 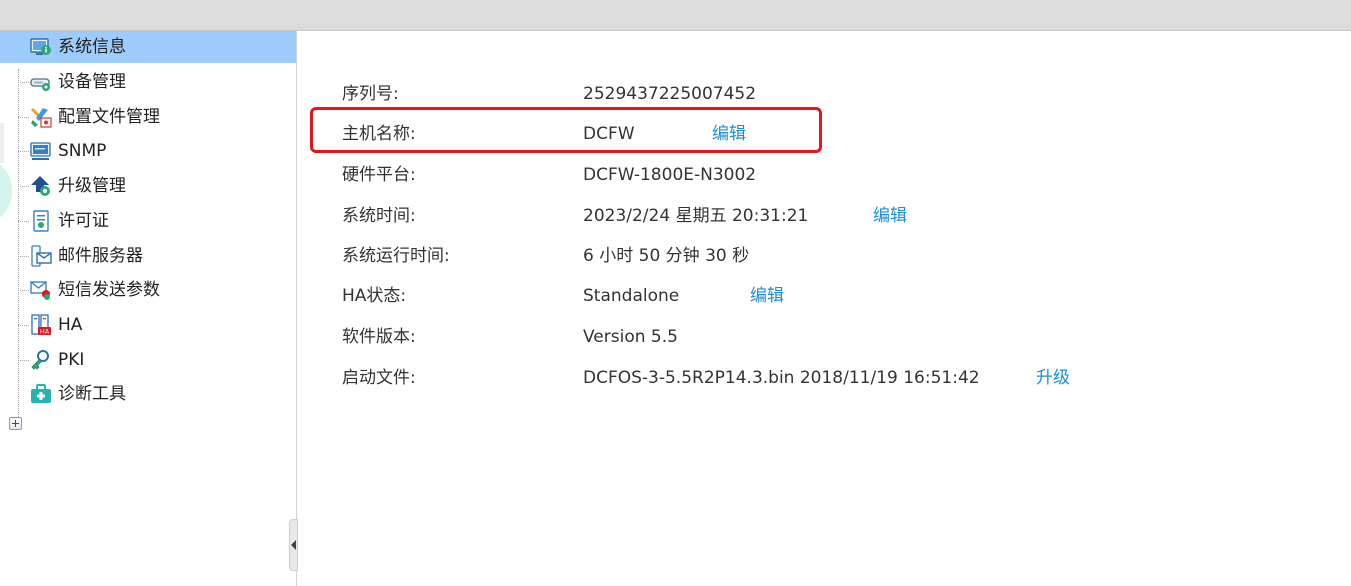 I want to click on sidebar-item-label: 许可证, so click(x=83, y=221).